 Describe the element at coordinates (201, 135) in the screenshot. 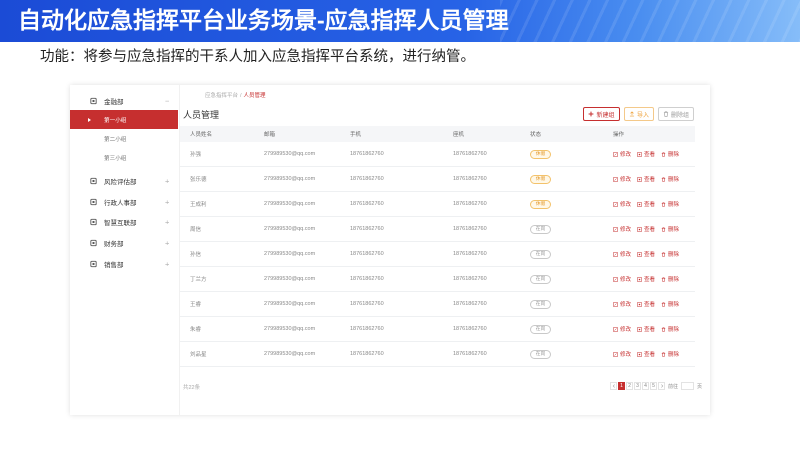

I see `column-header: 人员姓名` at that location.